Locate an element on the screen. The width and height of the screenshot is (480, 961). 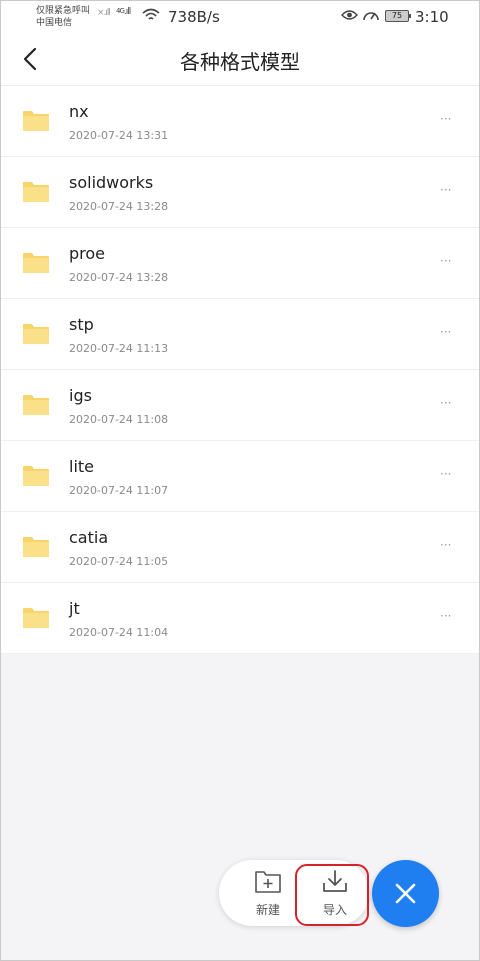
action-pill: 新建 导入 is located at coordinates (294, 893).